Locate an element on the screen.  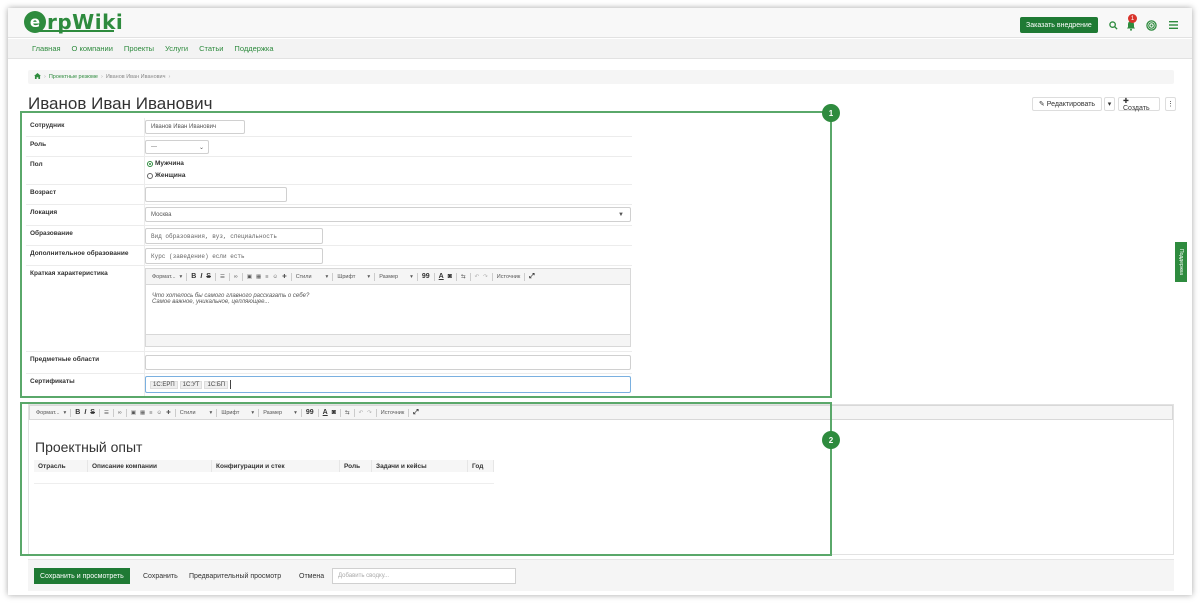
cert-tag: 1С:ЕРП is located at coordinates (164, 384).